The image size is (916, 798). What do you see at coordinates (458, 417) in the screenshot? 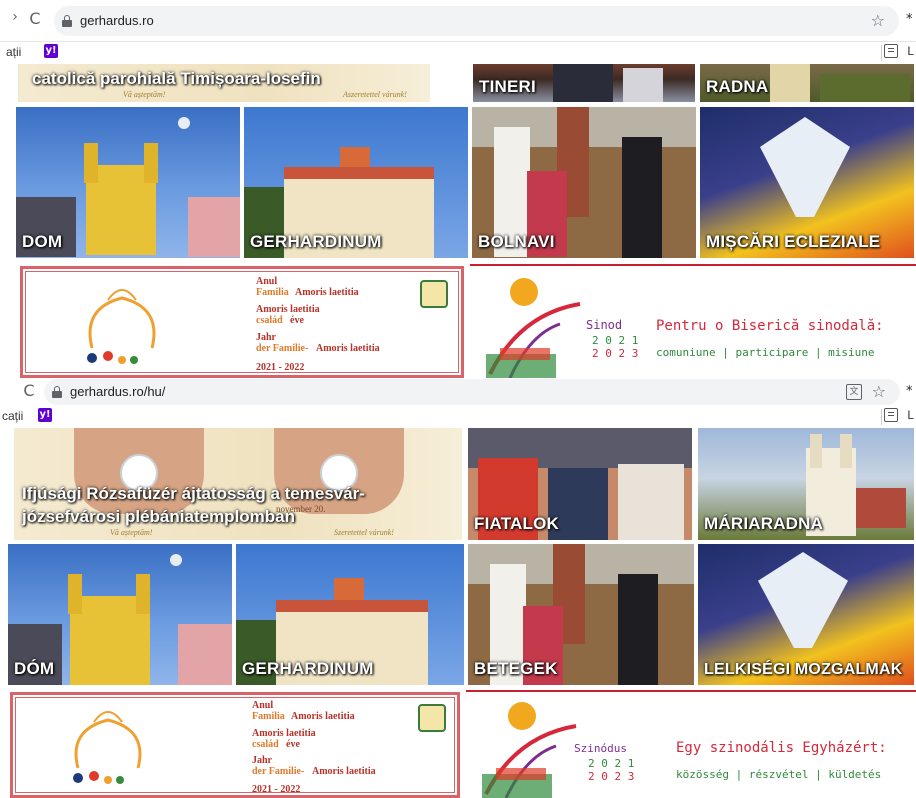
I see `bookmarks-bar: cații y! L` at bounding box center [458, 417].